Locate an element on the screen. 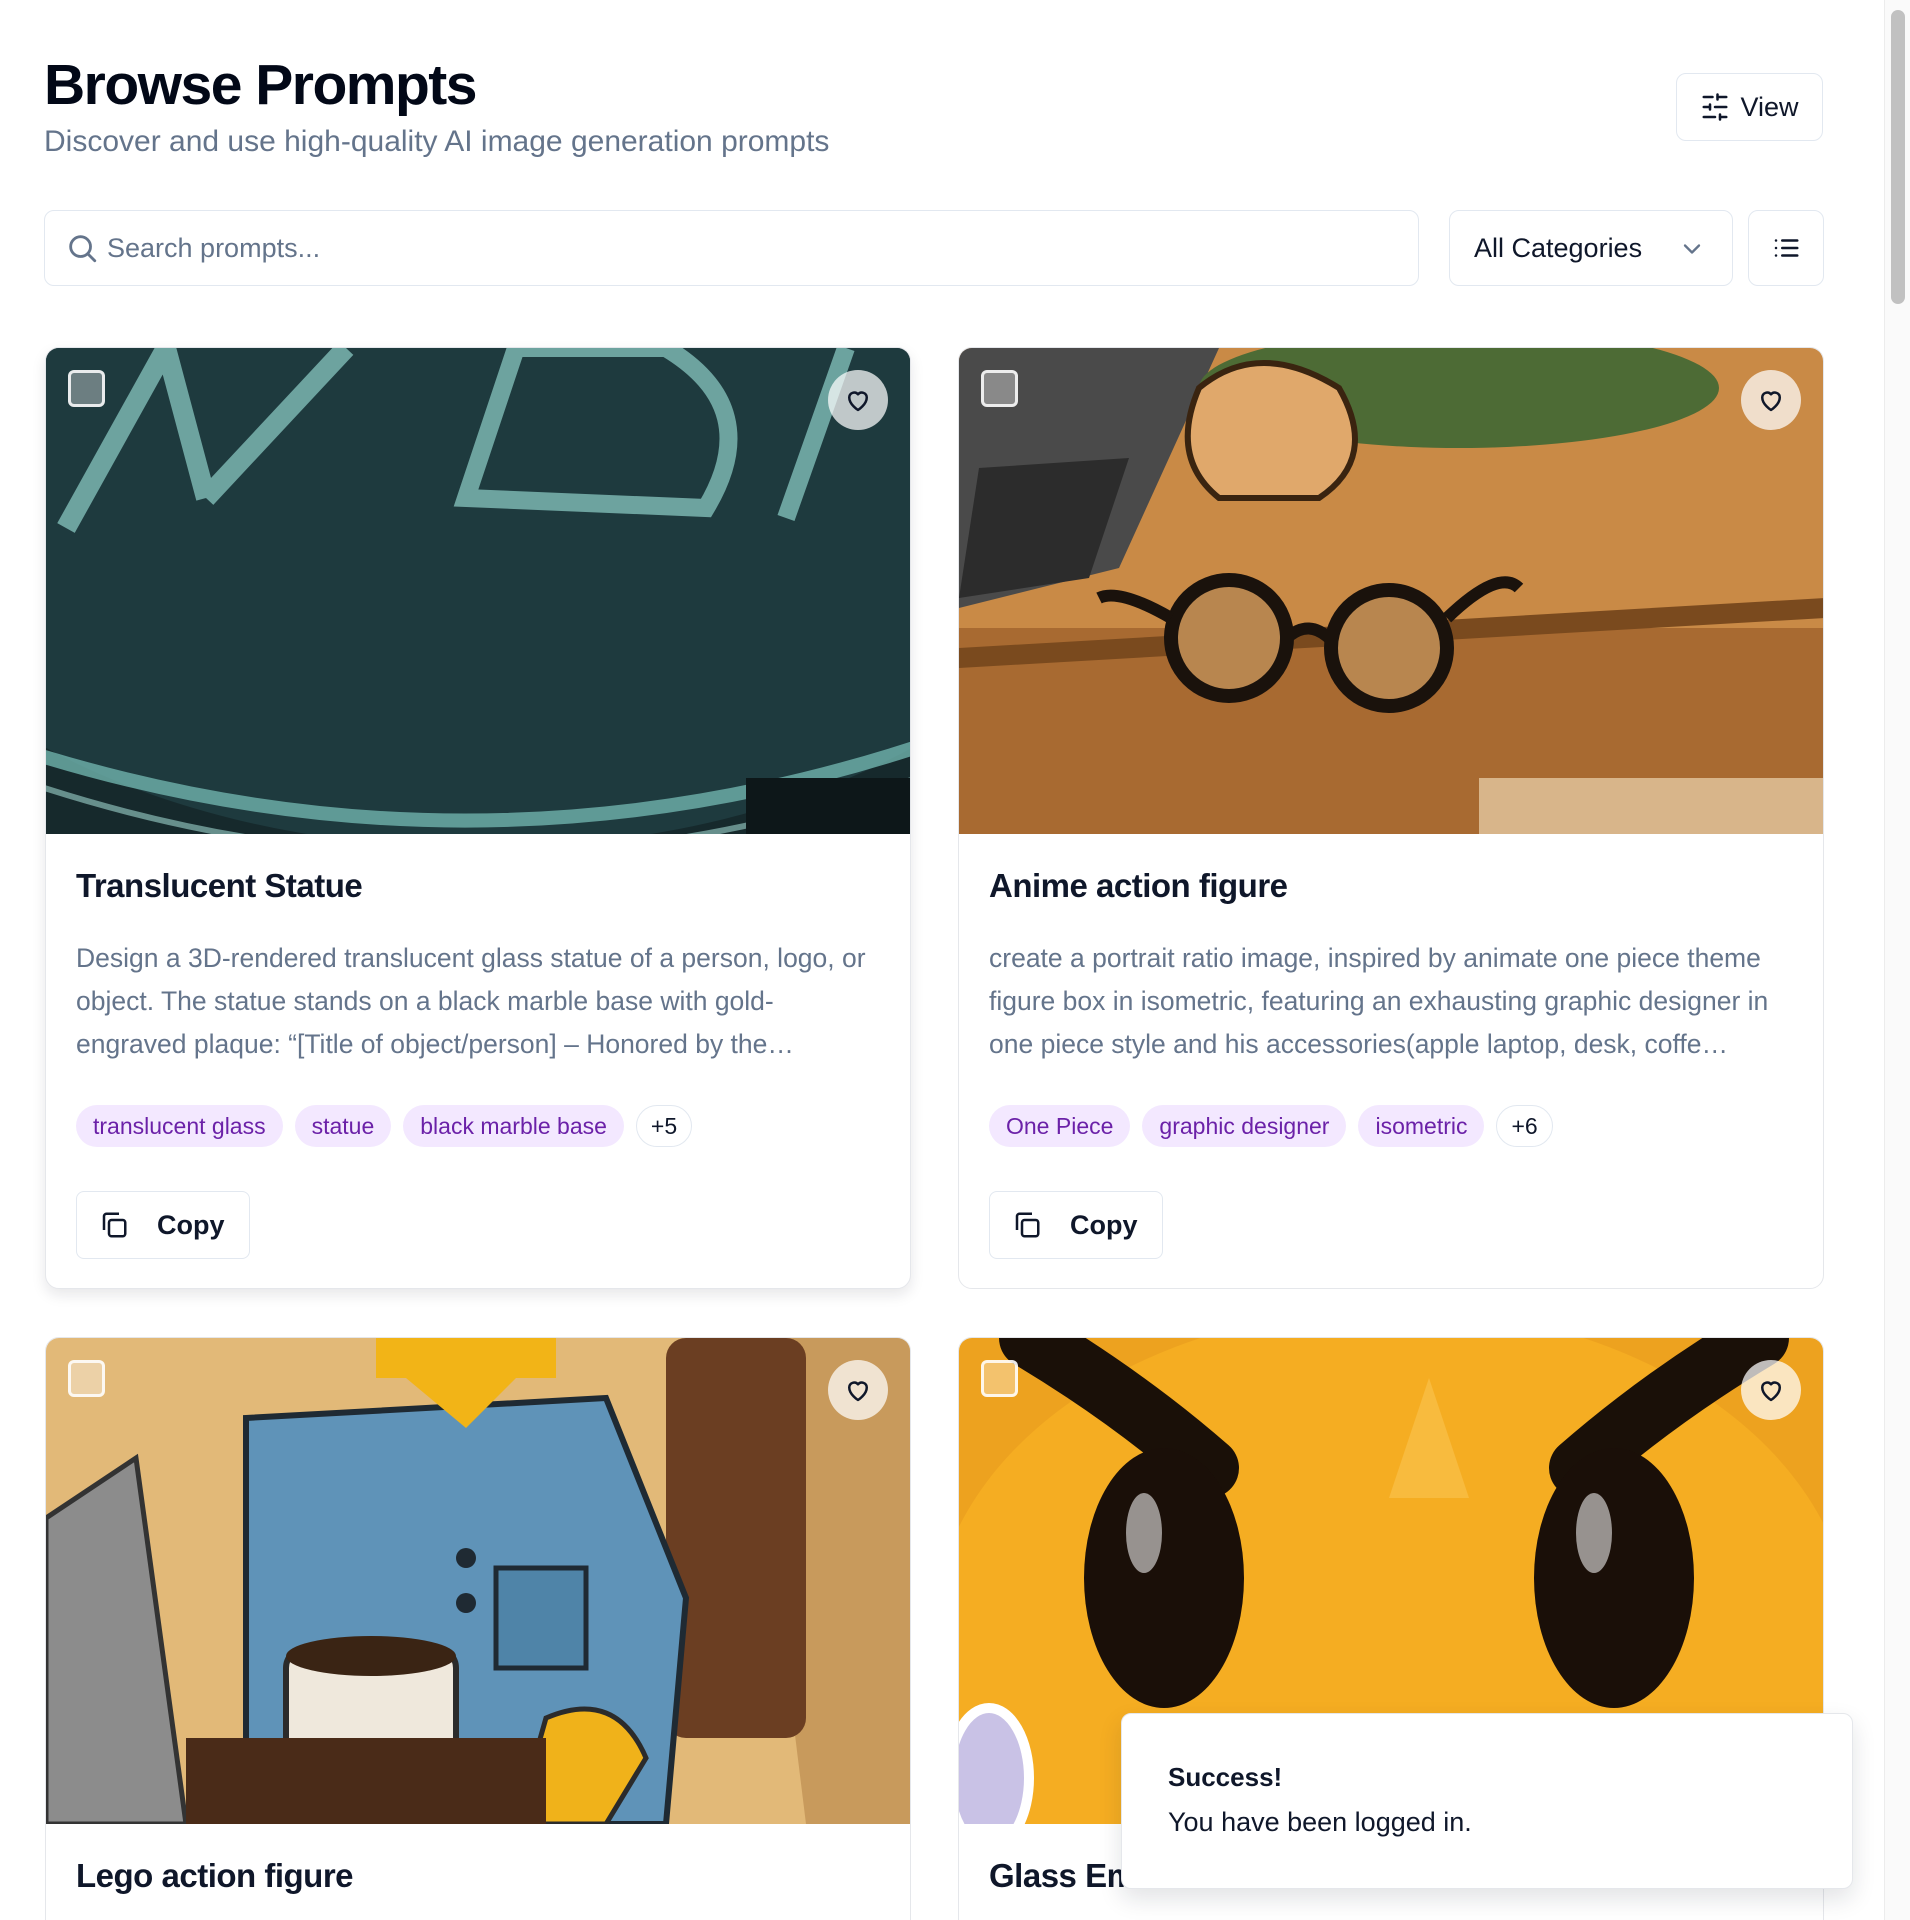  success-toast: Success! You have been logged in. is located at coordinates (1487, 1801).